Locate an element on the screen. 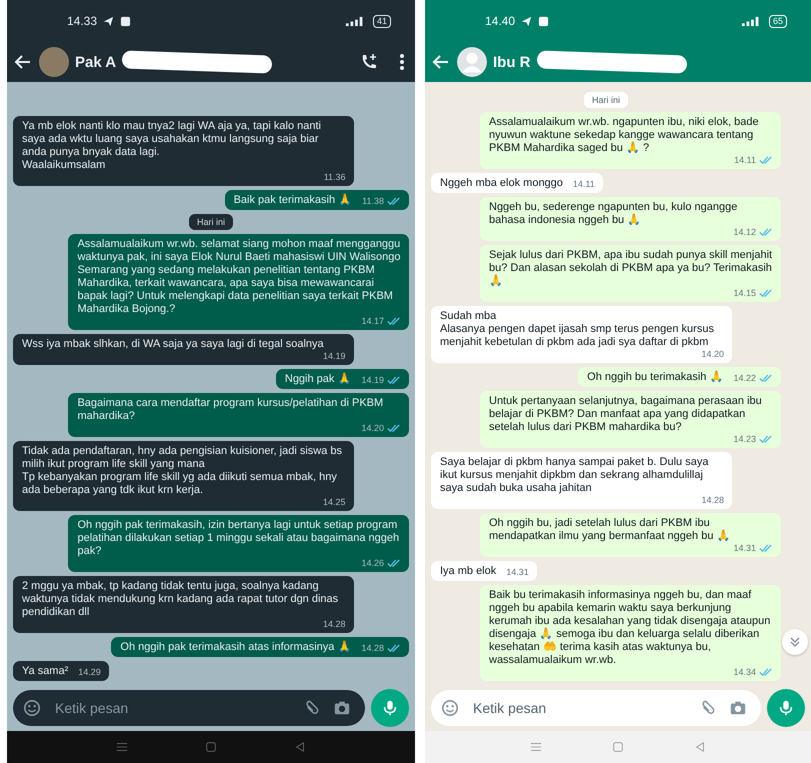  message-time: 14.34 is located at coordinates (744, 672).